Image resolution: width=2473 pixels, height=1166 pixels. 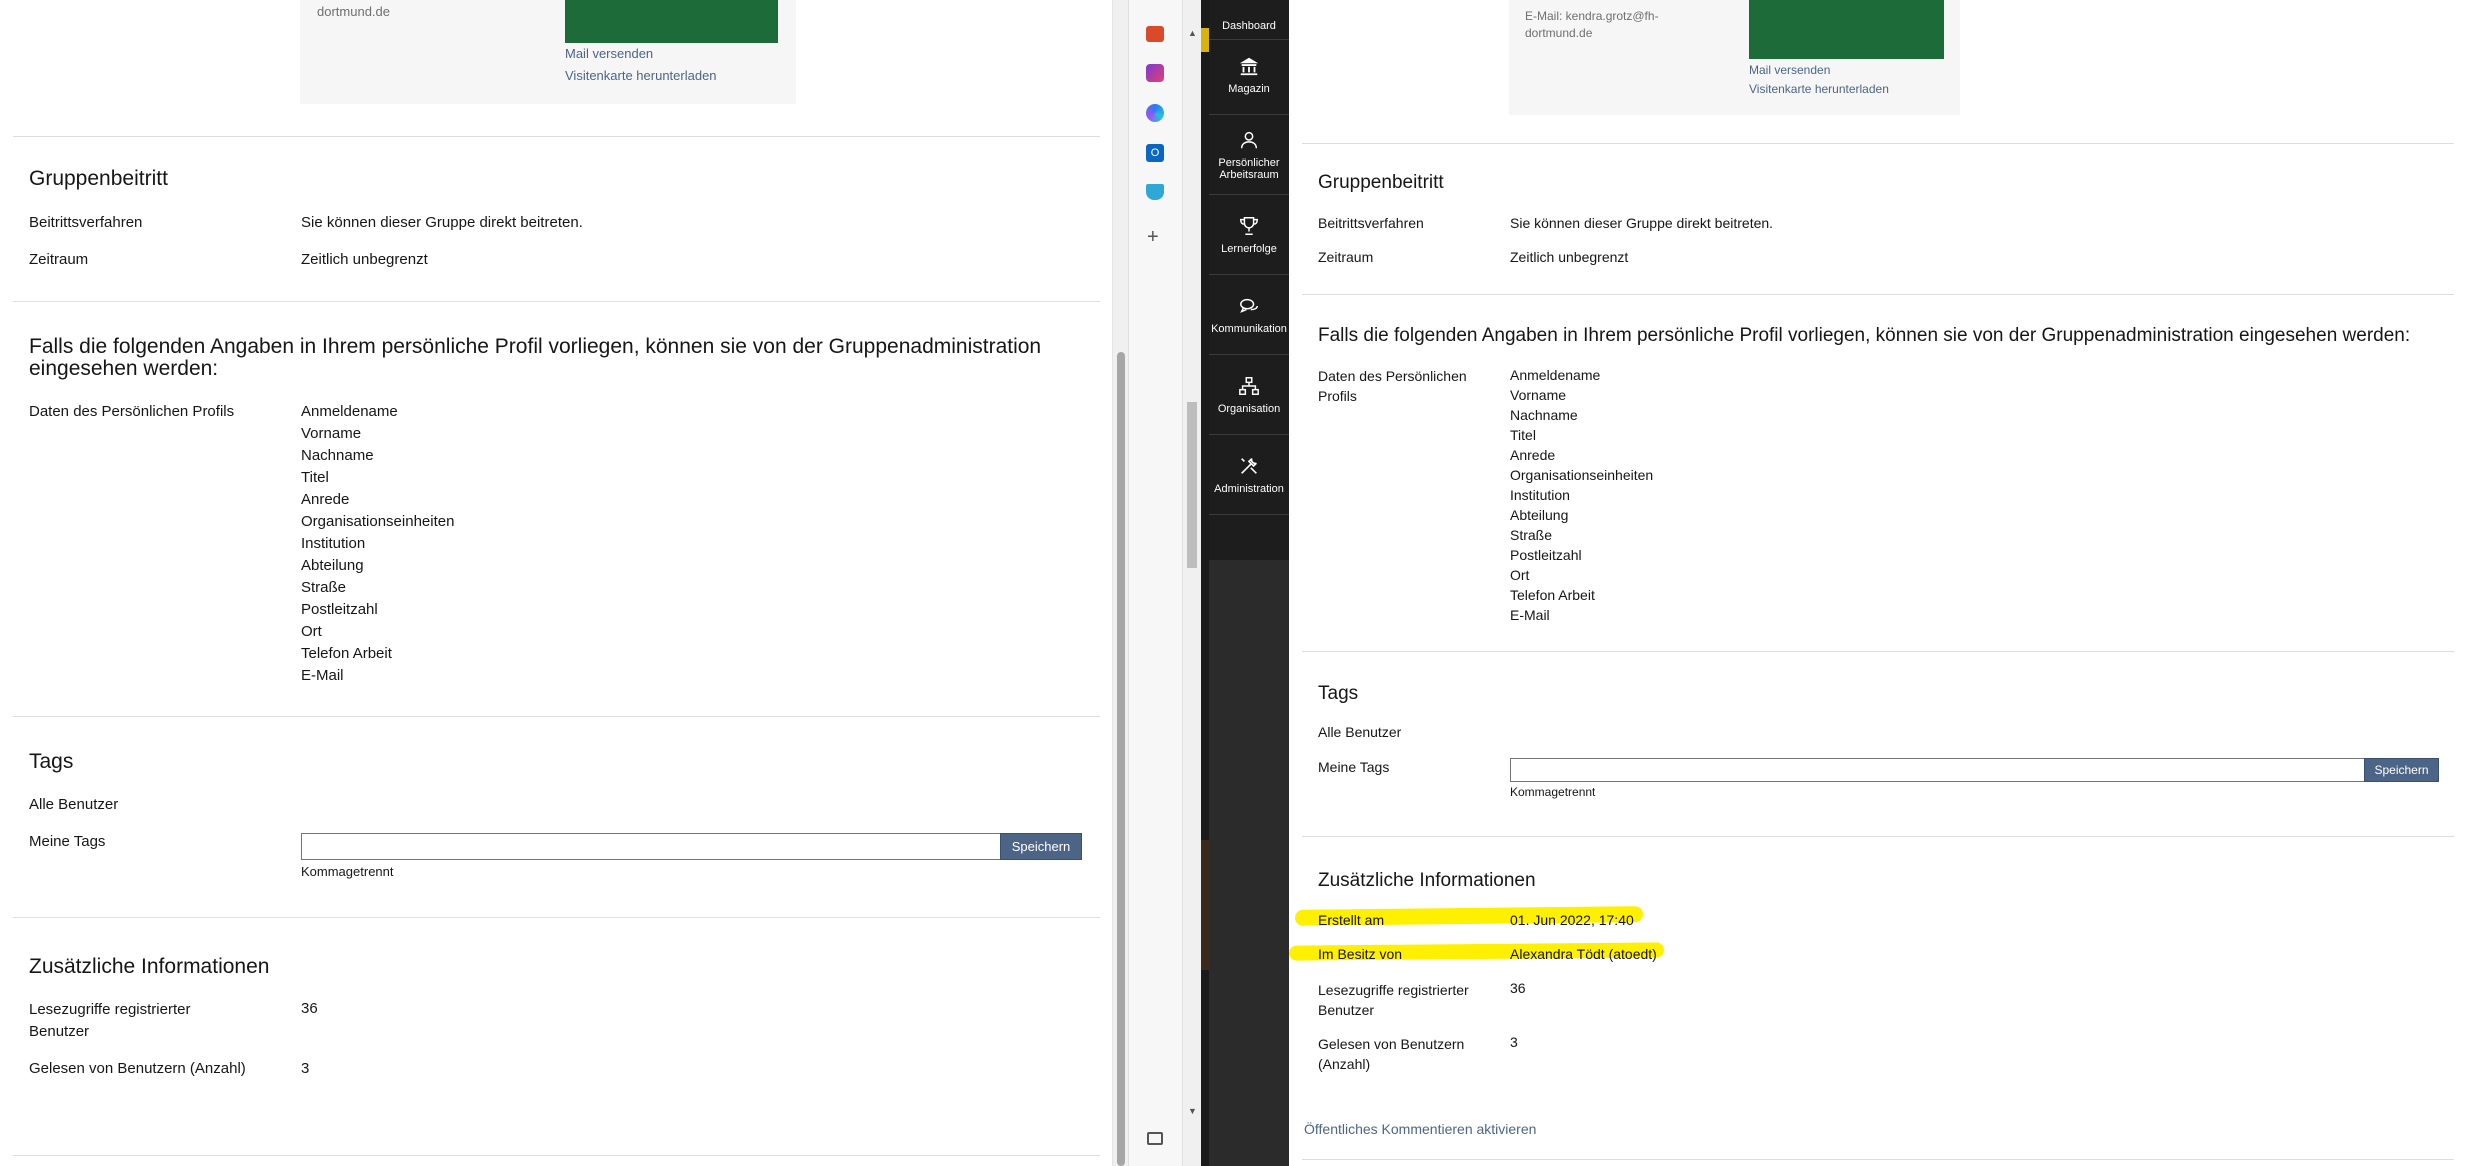 I want to click on profile-data-label-line1: Daten des Persönlichen, so click(x=1392, y=376).